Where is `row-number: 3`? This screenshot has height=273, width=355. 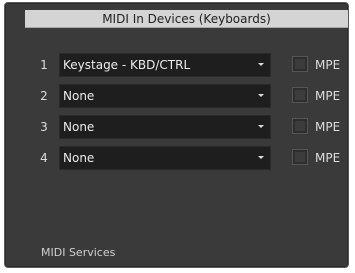 row-number: 3 is located at coordinates (44, 127).